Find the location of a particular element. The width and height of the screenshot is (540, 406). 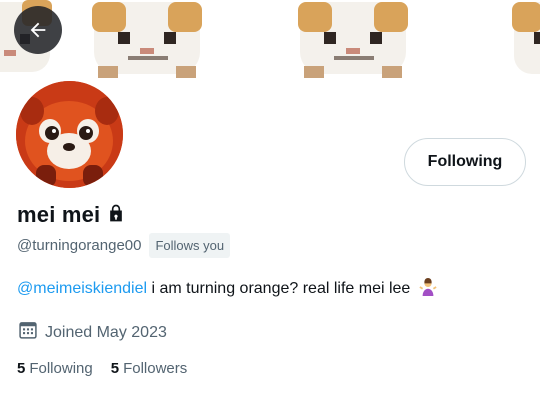

avatar is located at coordinates (69, 134).